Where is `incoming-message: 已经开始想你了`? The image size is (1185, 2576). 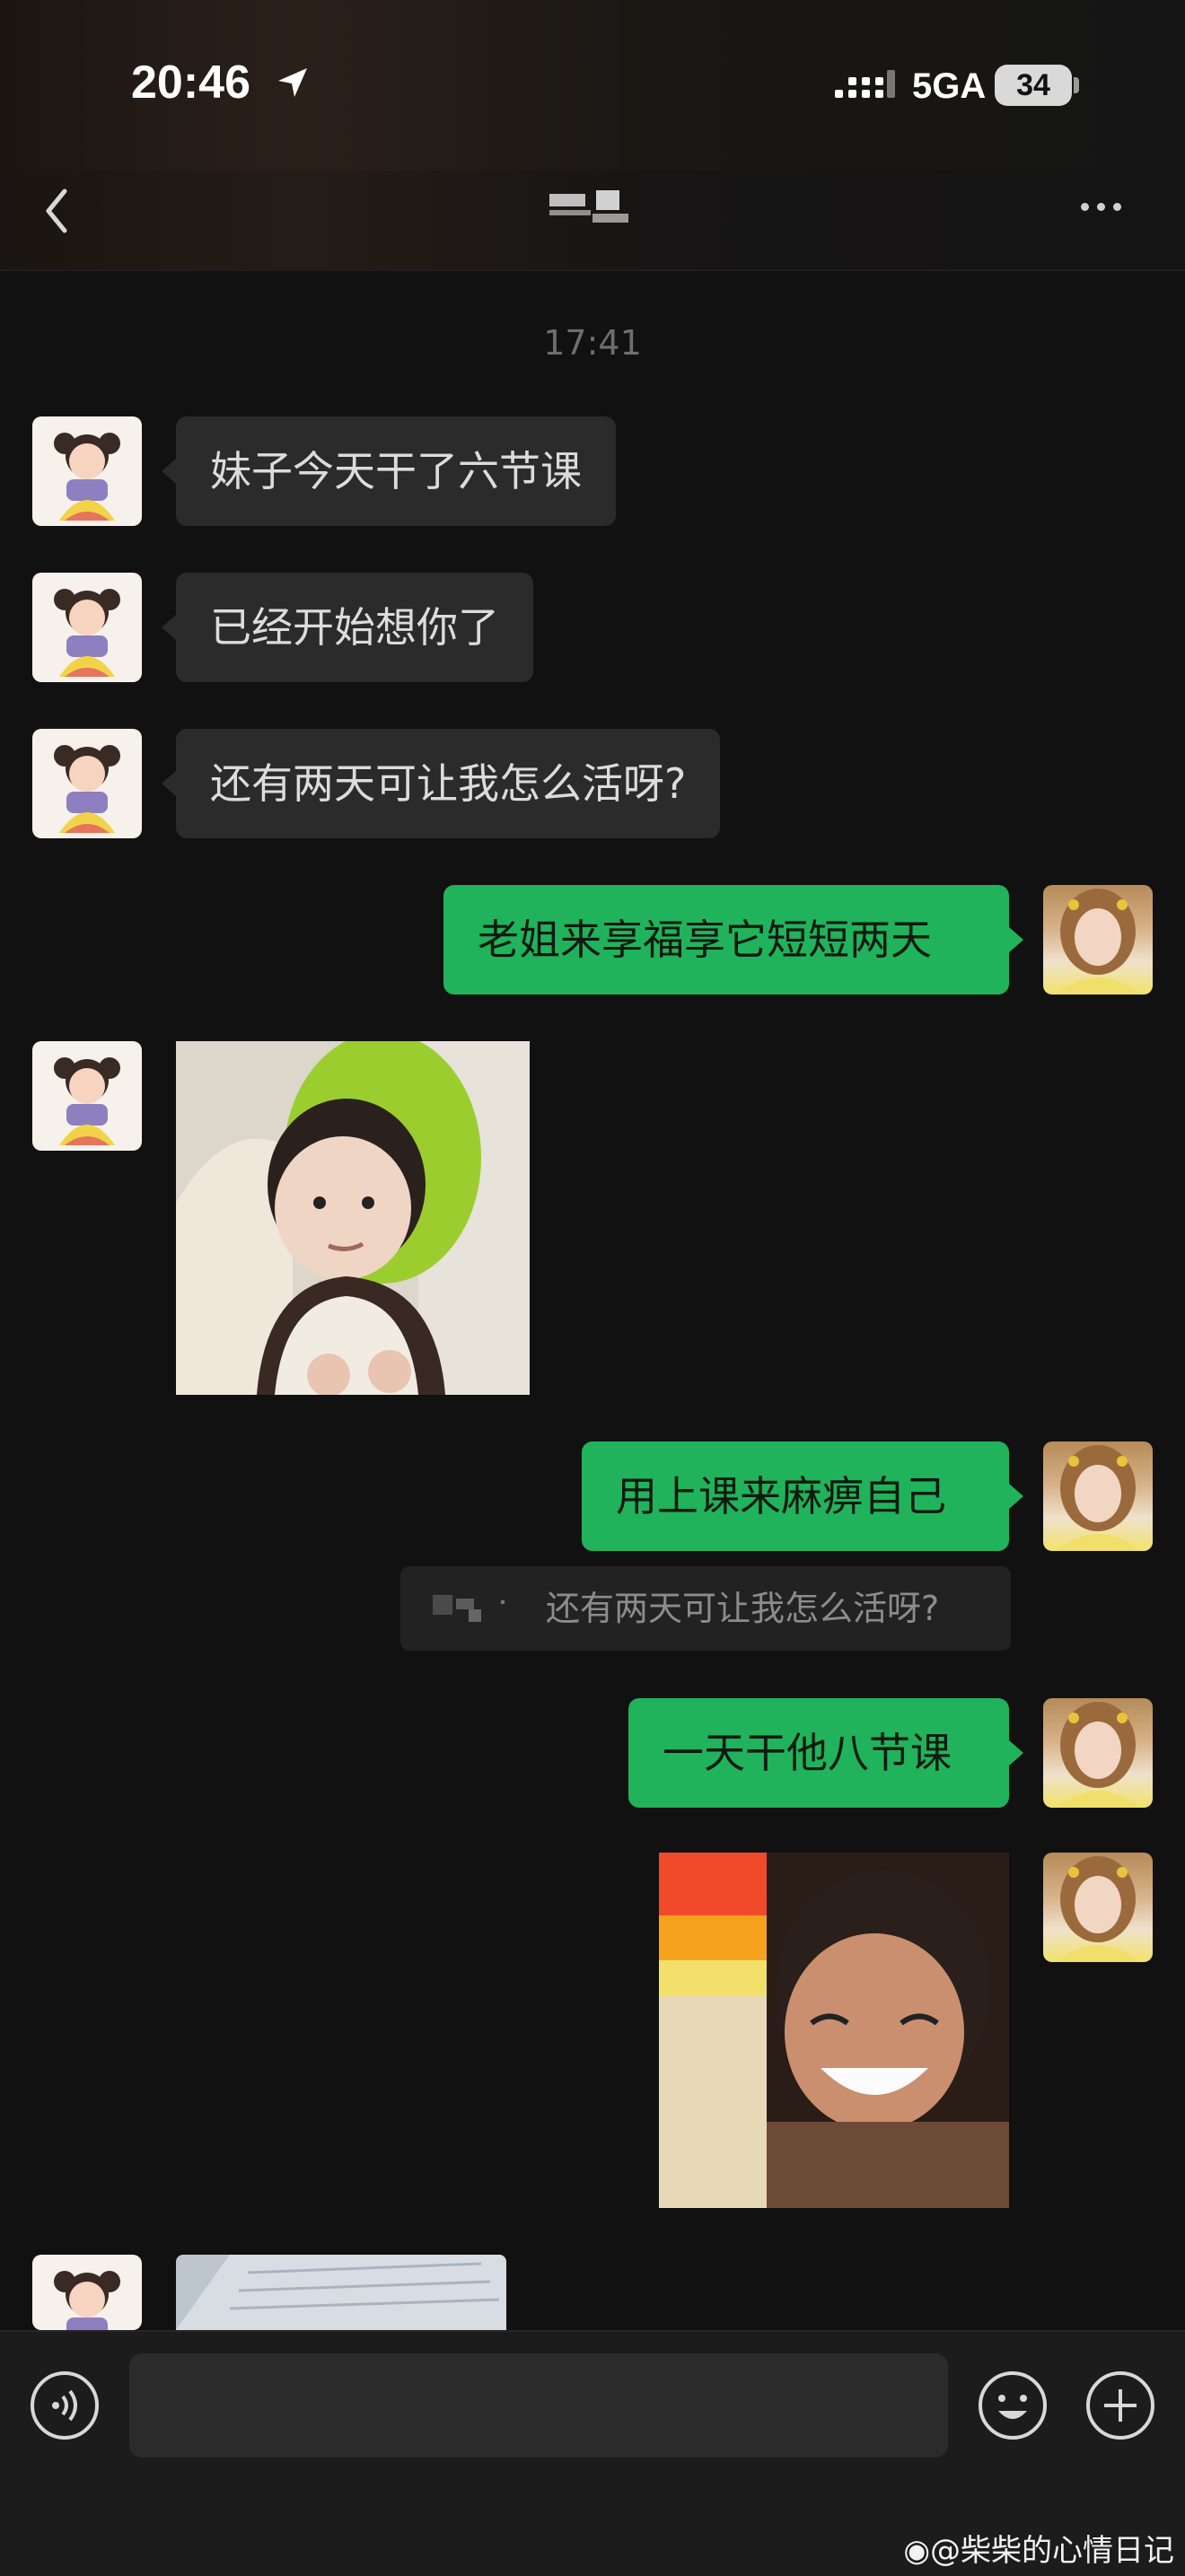 incoming-message: 已经开始想你了 is located at coordinates (354, 627).